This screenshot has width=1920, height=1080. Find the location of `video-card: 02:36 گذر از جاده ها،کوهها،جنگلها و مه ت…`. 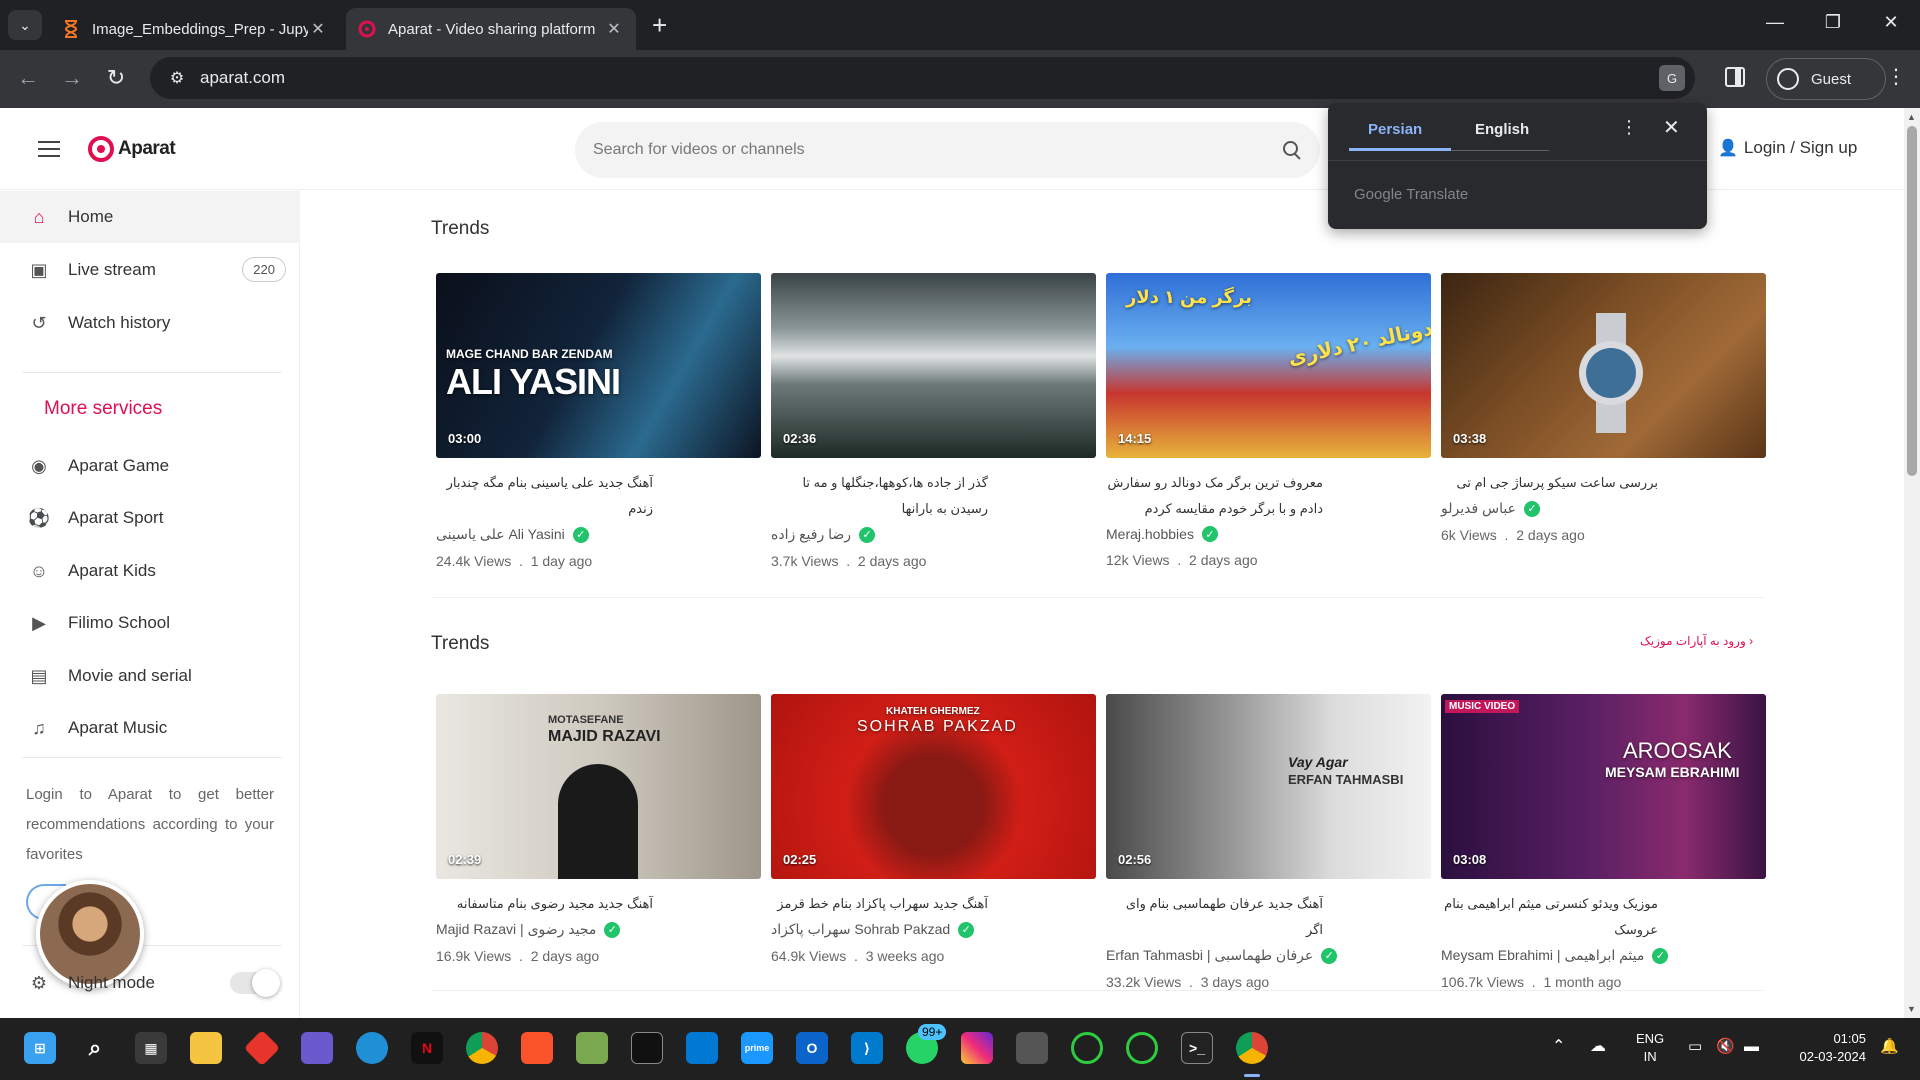

video-card: 02:36 گذر از جاده ها،کوهها،جنگلها و مه ت… is located at coordinates (933, 421).